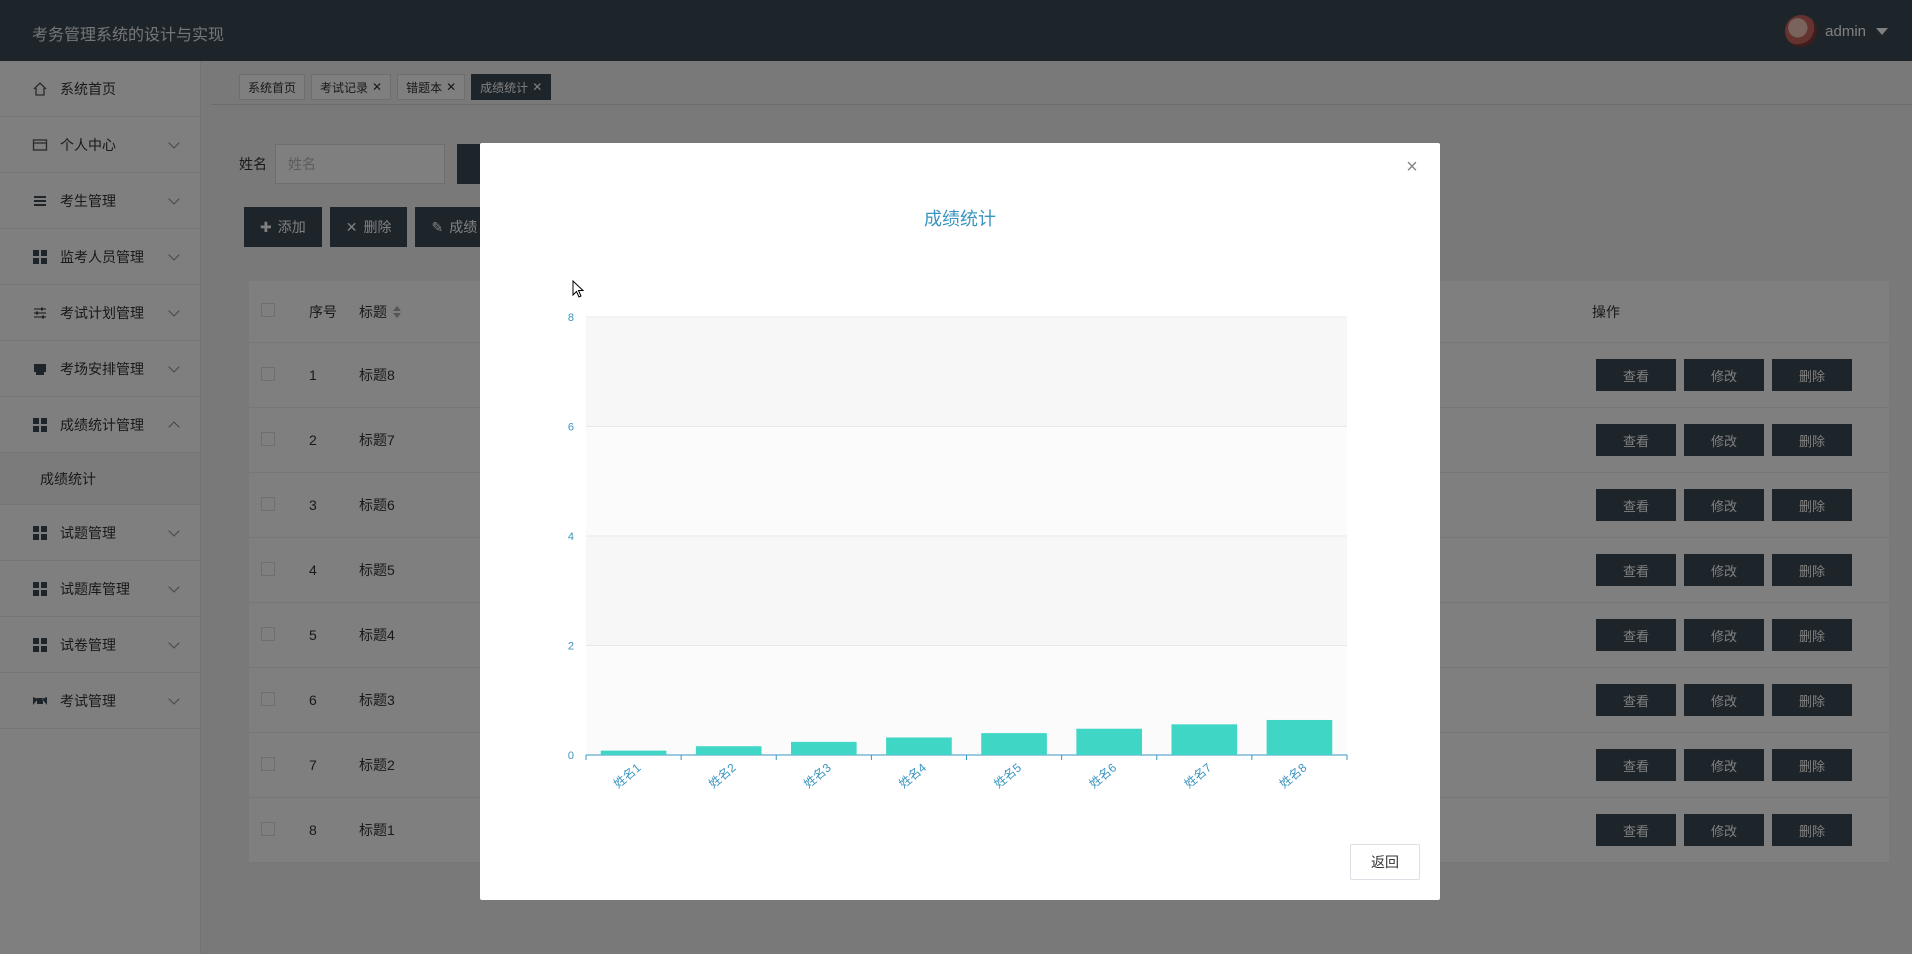 This screenshot has width=1912, height=954. Describe the element at coordinates (1292, 775) in the screenshot. I see `x-tick-label: 姓名8` at that location.